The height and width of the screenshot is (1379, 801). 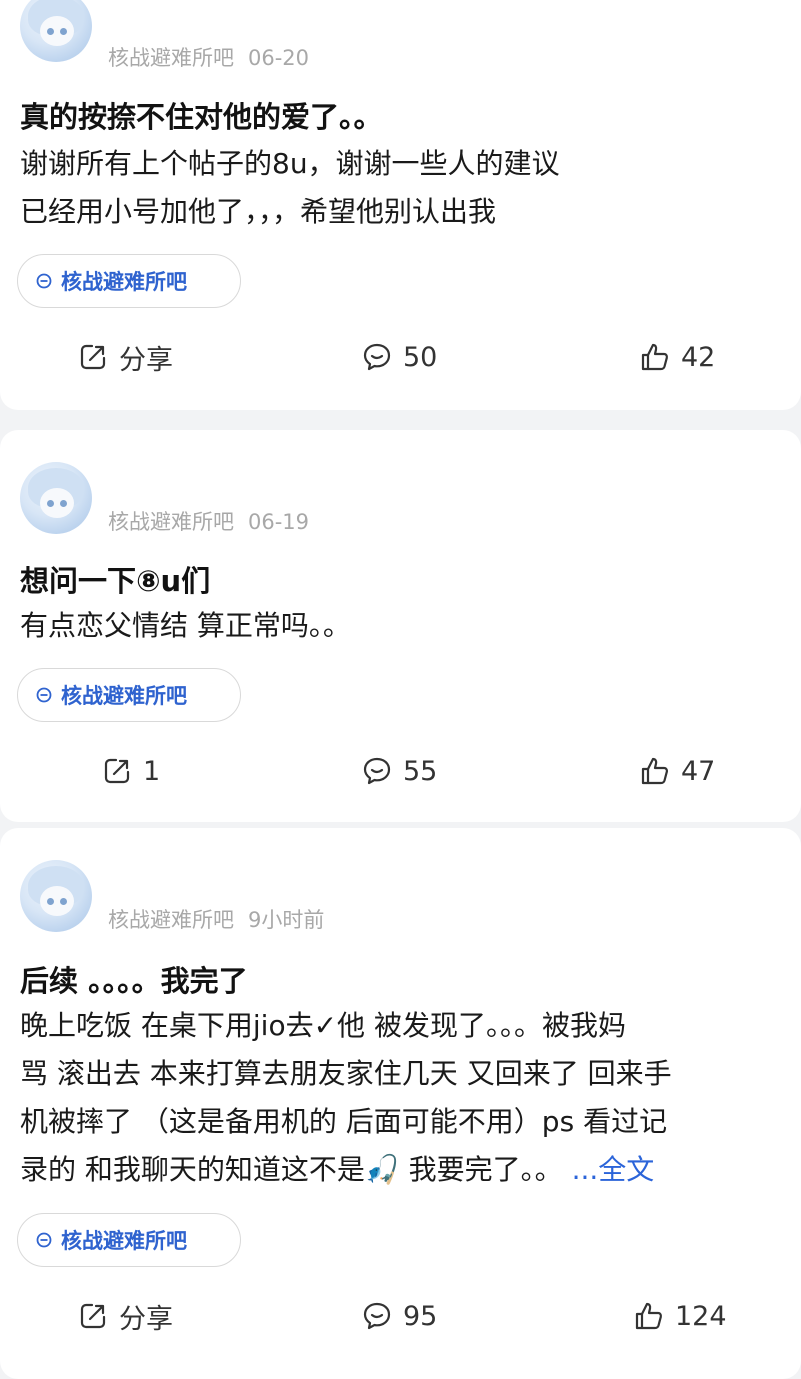 What do you see at coordinates (134, 979) in the screenshot?
I see `post-title: 后续 。。。。我完了` at bounding box center [134, 979].